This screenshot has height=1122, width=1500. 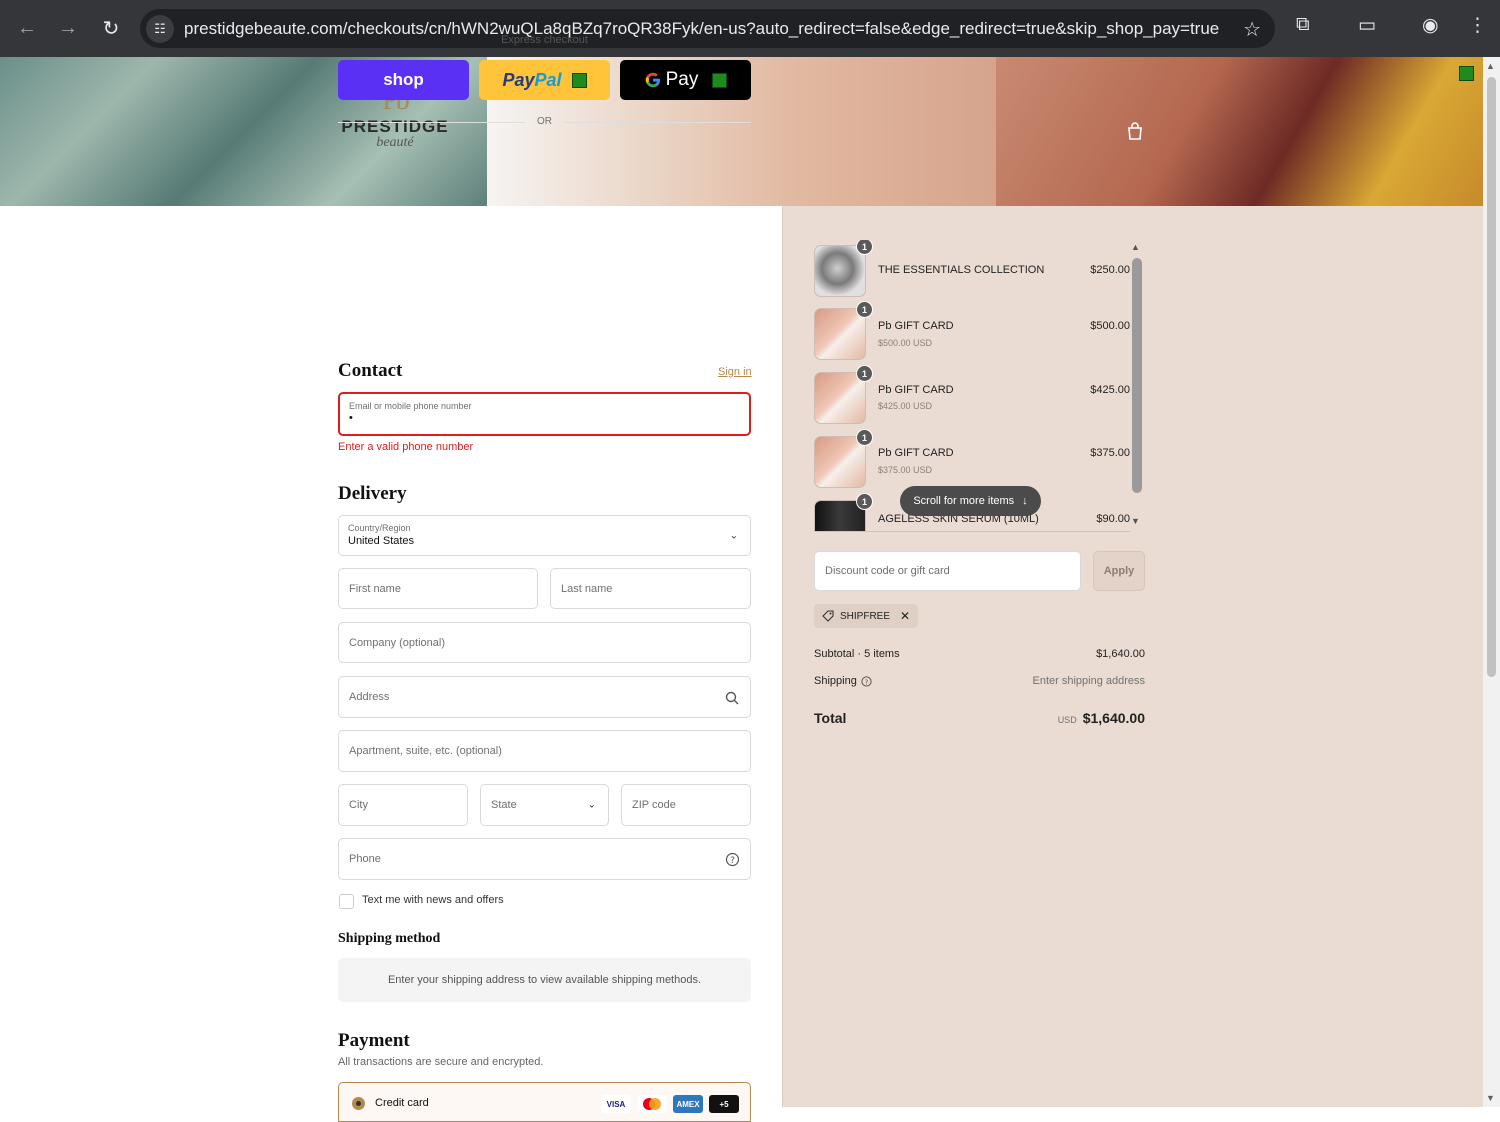 I want to click on address-placeholder: Address, so click(x=369, y=697).